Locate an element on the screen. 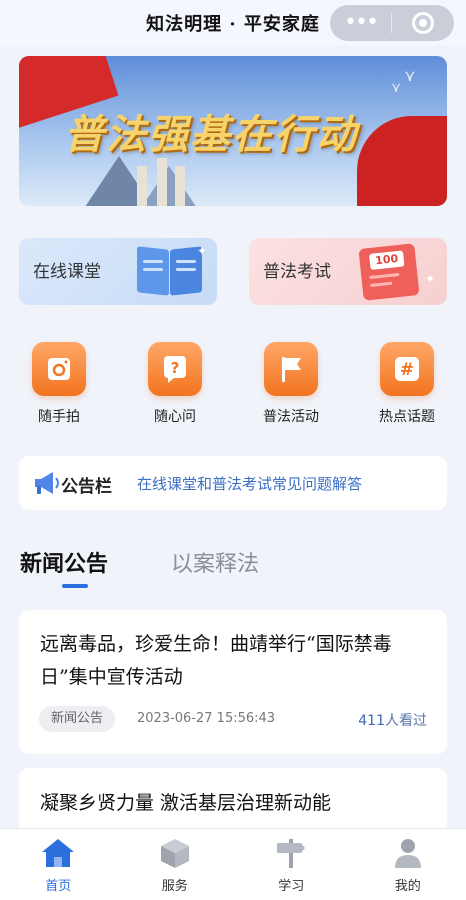 Image resolution: width=466 pixels, height=900 pixels. notice-bar: 公告栏 在线课堂和普法考试常见问题解答 is located at coordinates (233, 483).